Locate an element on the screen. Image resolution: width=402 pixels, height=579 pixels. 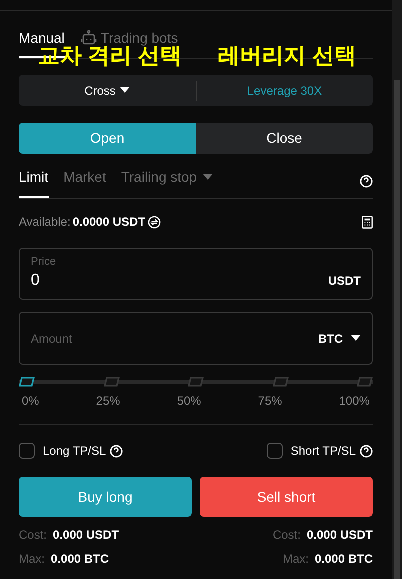
slider-label: 75% is located at coordinates (270, 401).